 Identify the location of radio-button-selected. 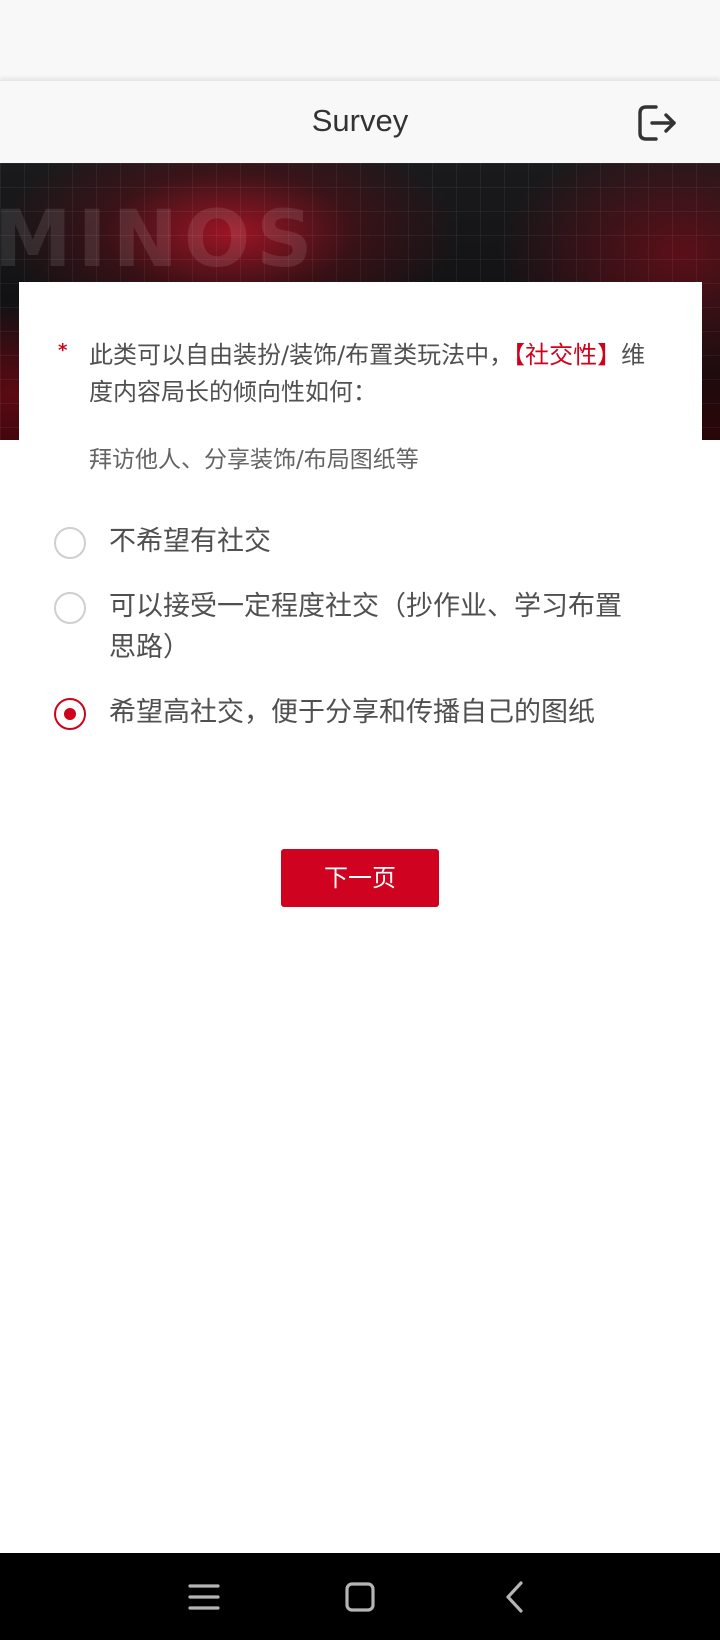
(70, 714).